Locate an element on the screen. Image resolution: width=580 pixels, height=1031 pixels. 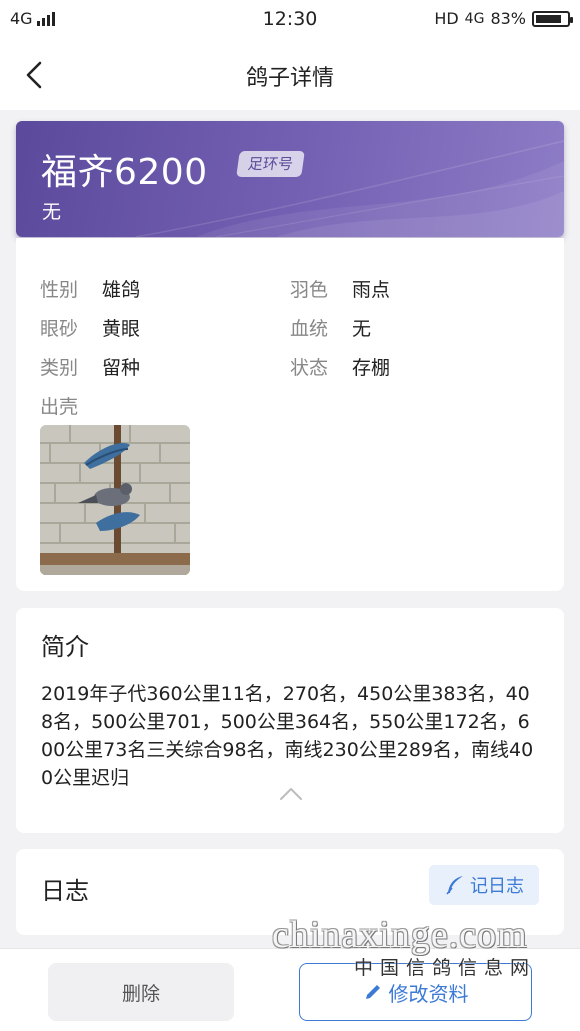
eye-sand-value: 黄眼 is located at coordinates (121, 329).